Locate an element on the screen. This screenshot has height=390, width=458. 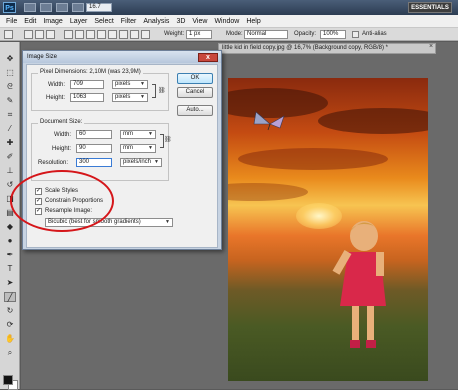
rectangle-shape-button is located at coordinates (90, 34).